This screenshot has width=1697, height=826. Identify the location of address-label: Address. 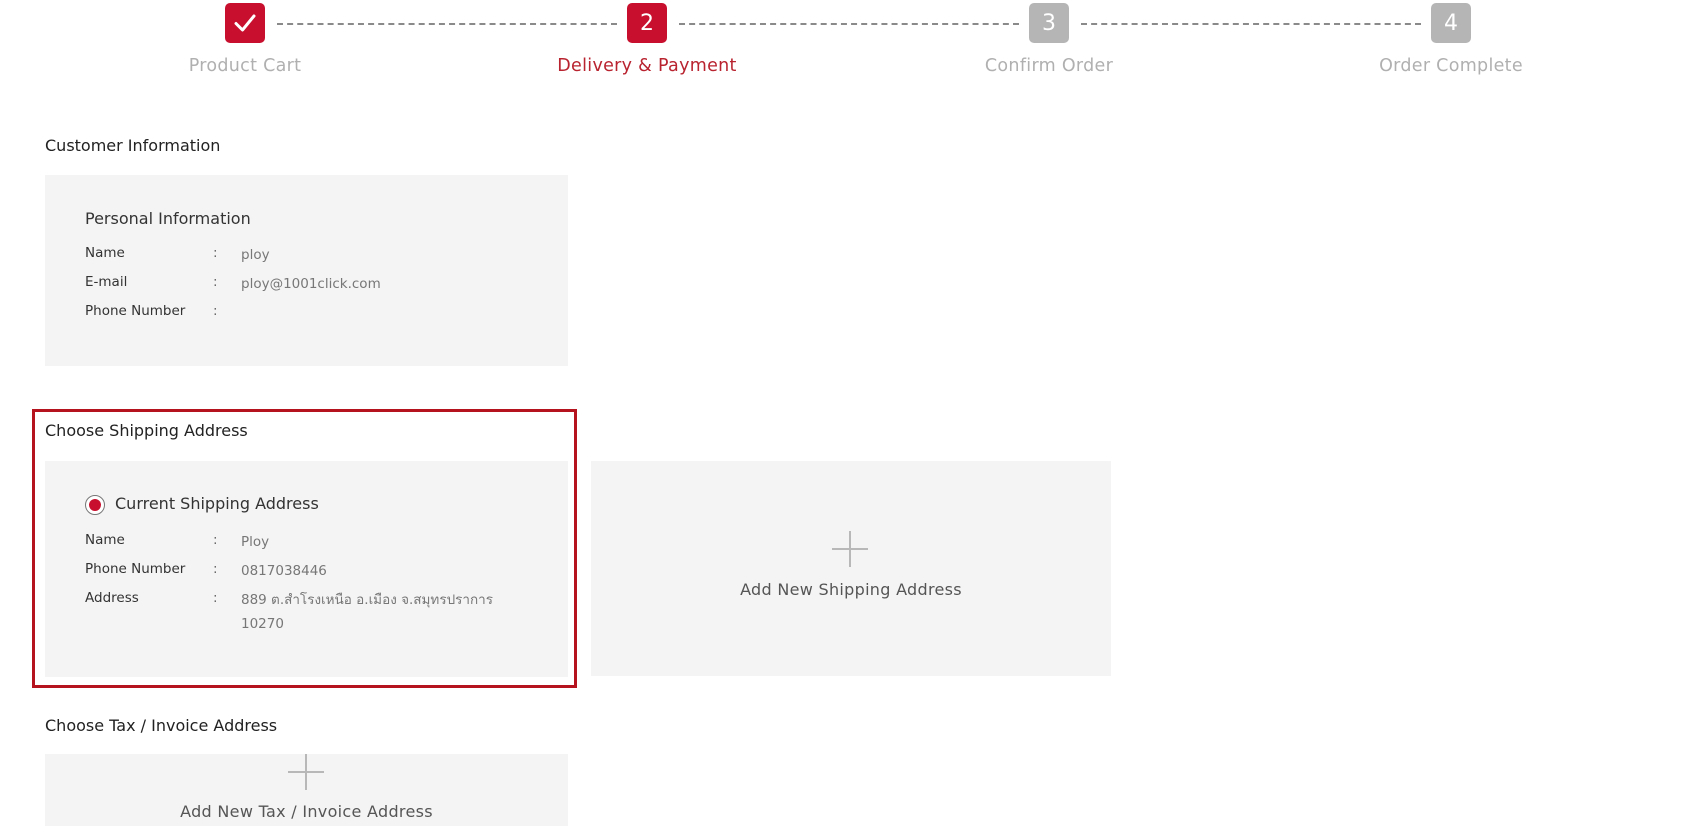
(112, 598).